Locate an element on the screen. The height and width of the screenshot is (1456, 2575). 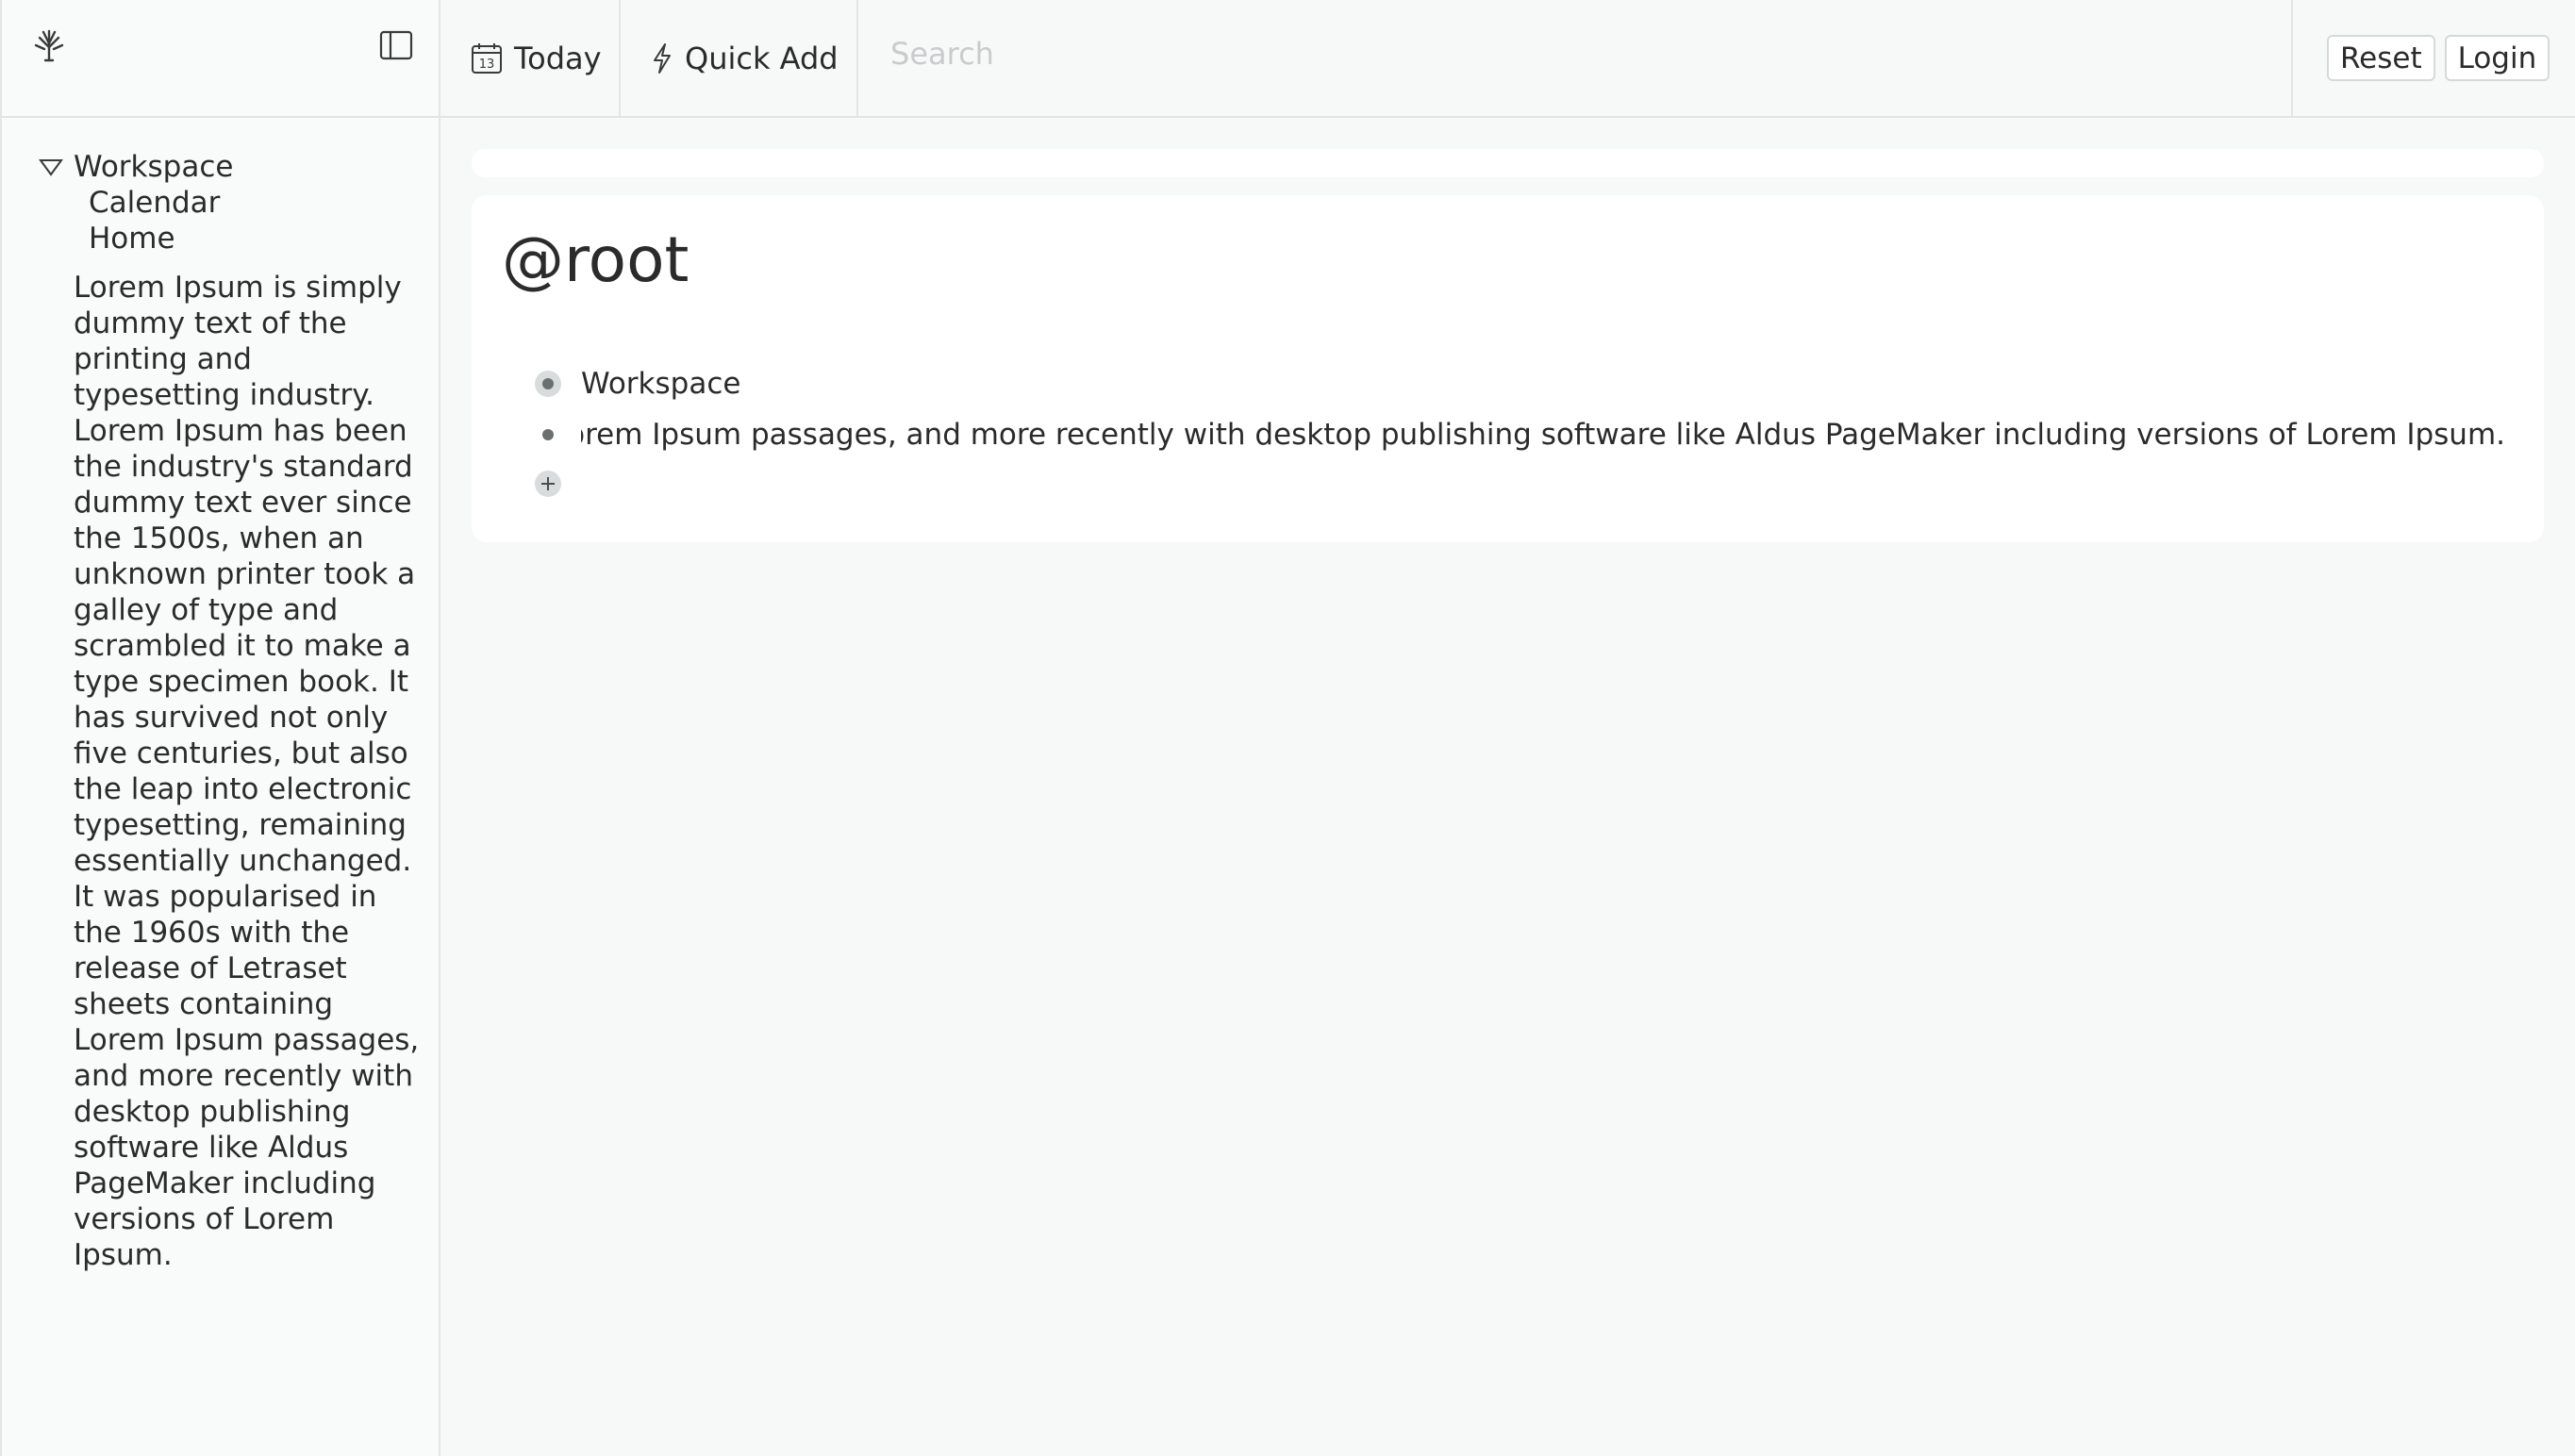
tree-item-workspace: Workspace is located at coordinates (226, 167).